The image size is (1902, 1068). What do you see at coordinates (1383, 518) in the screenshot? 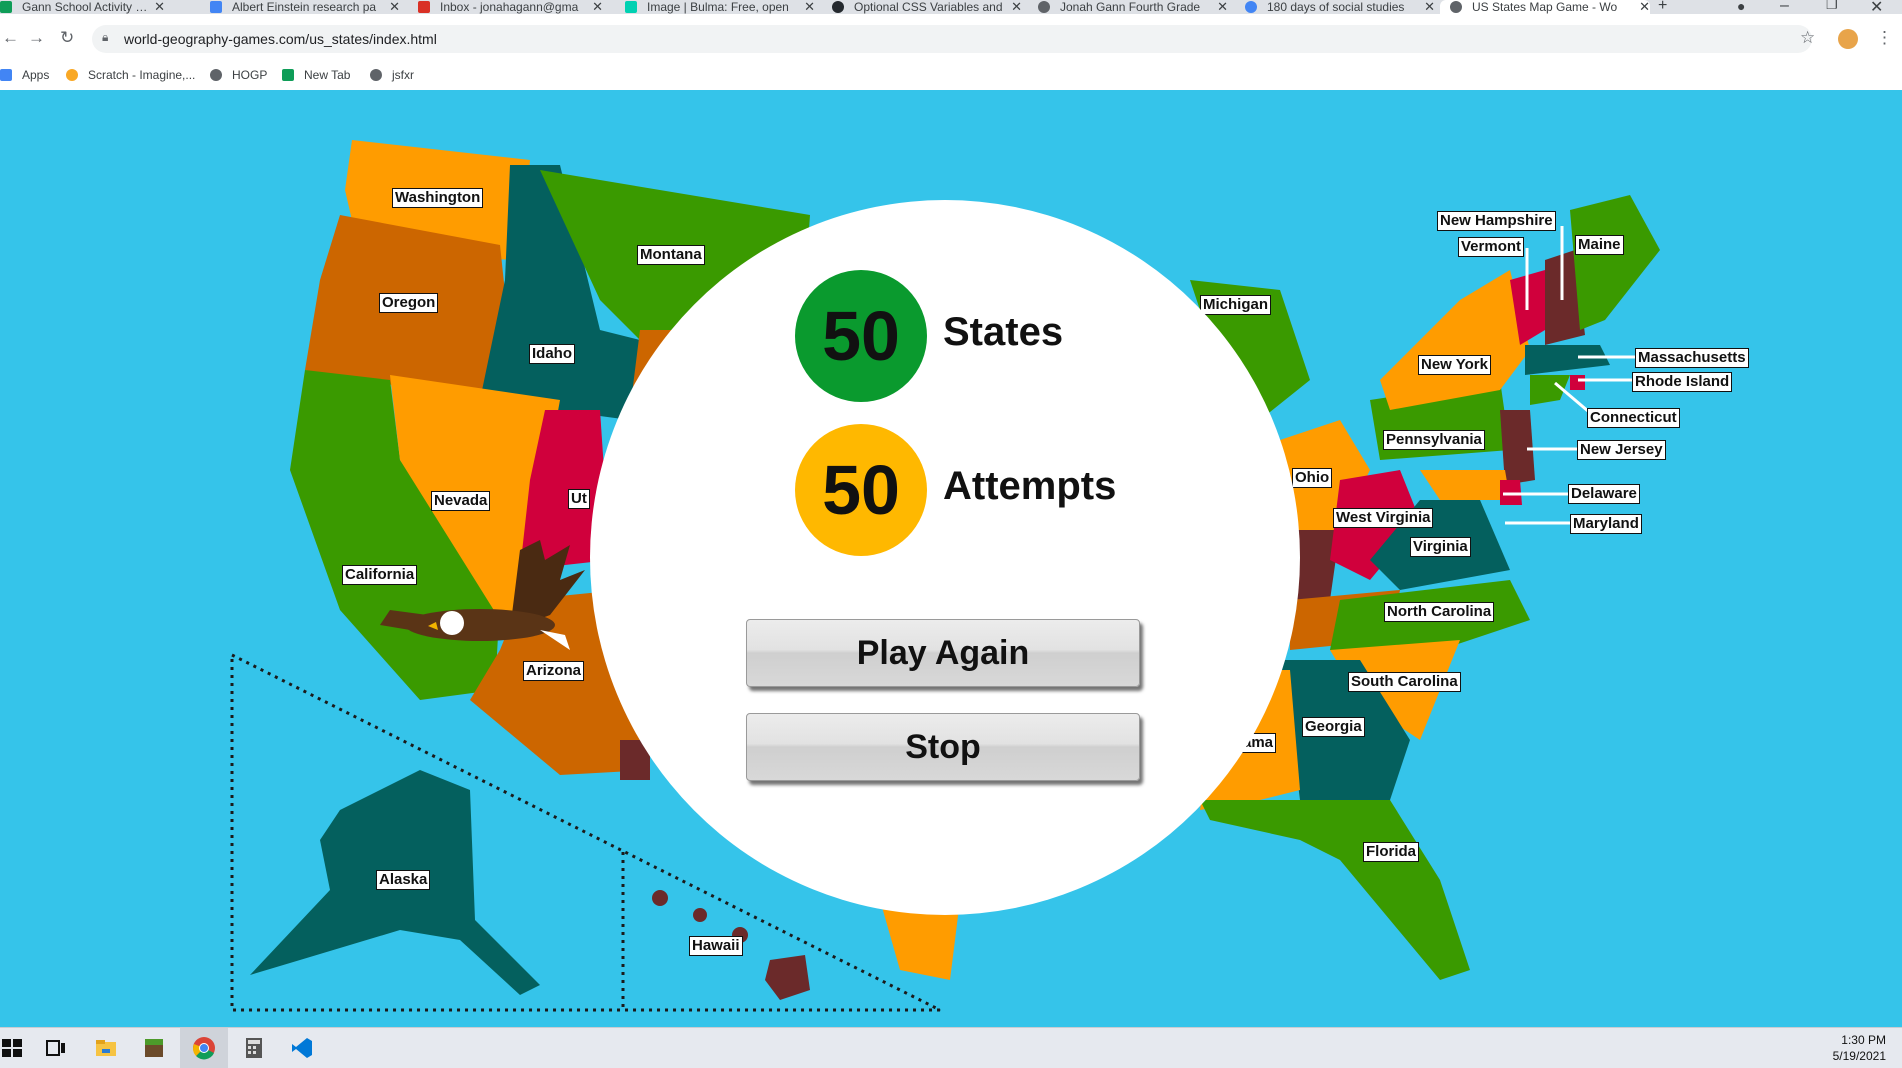
I see `label-west-virginia: West Virginia` at bounding box center [1383, 518].